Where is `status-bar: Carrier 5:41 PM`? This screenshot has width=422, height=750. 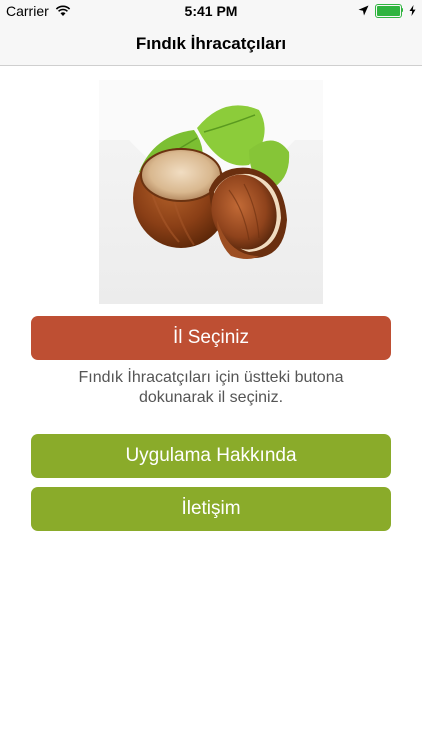 status-bar: Carrier 5:41 PM is located at coordinates (211, 11).